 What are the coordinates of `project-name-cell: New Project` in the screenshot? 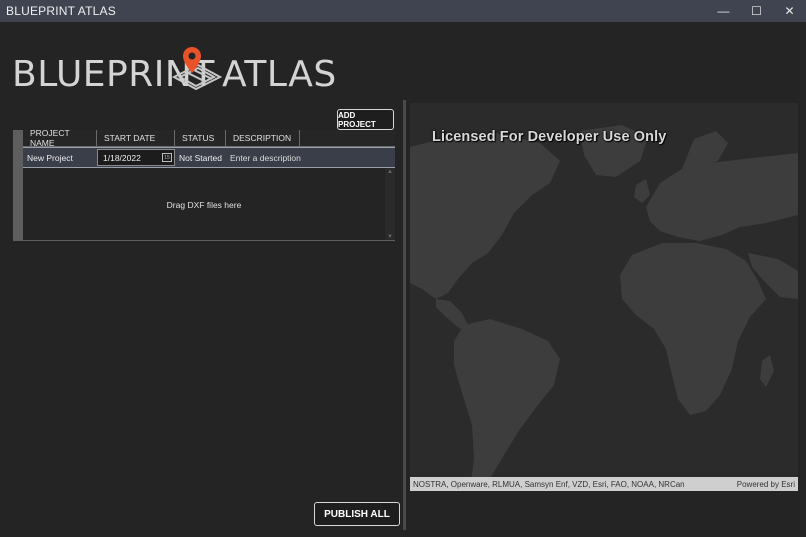 It's located at (60, 158).